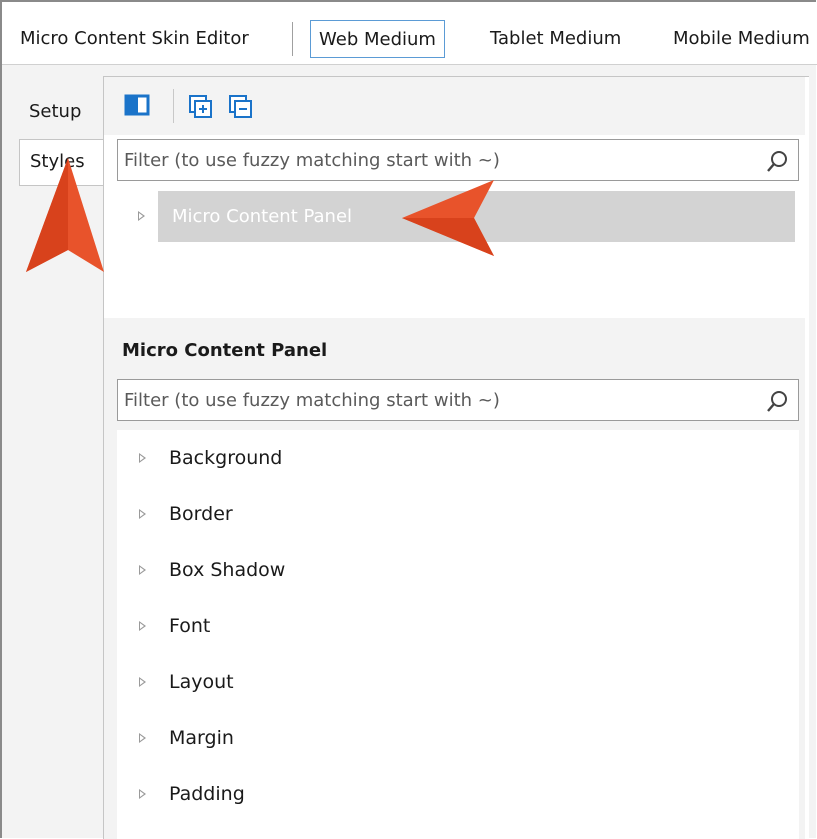  I want to click on tree-expander-icon, so click(141, 216).